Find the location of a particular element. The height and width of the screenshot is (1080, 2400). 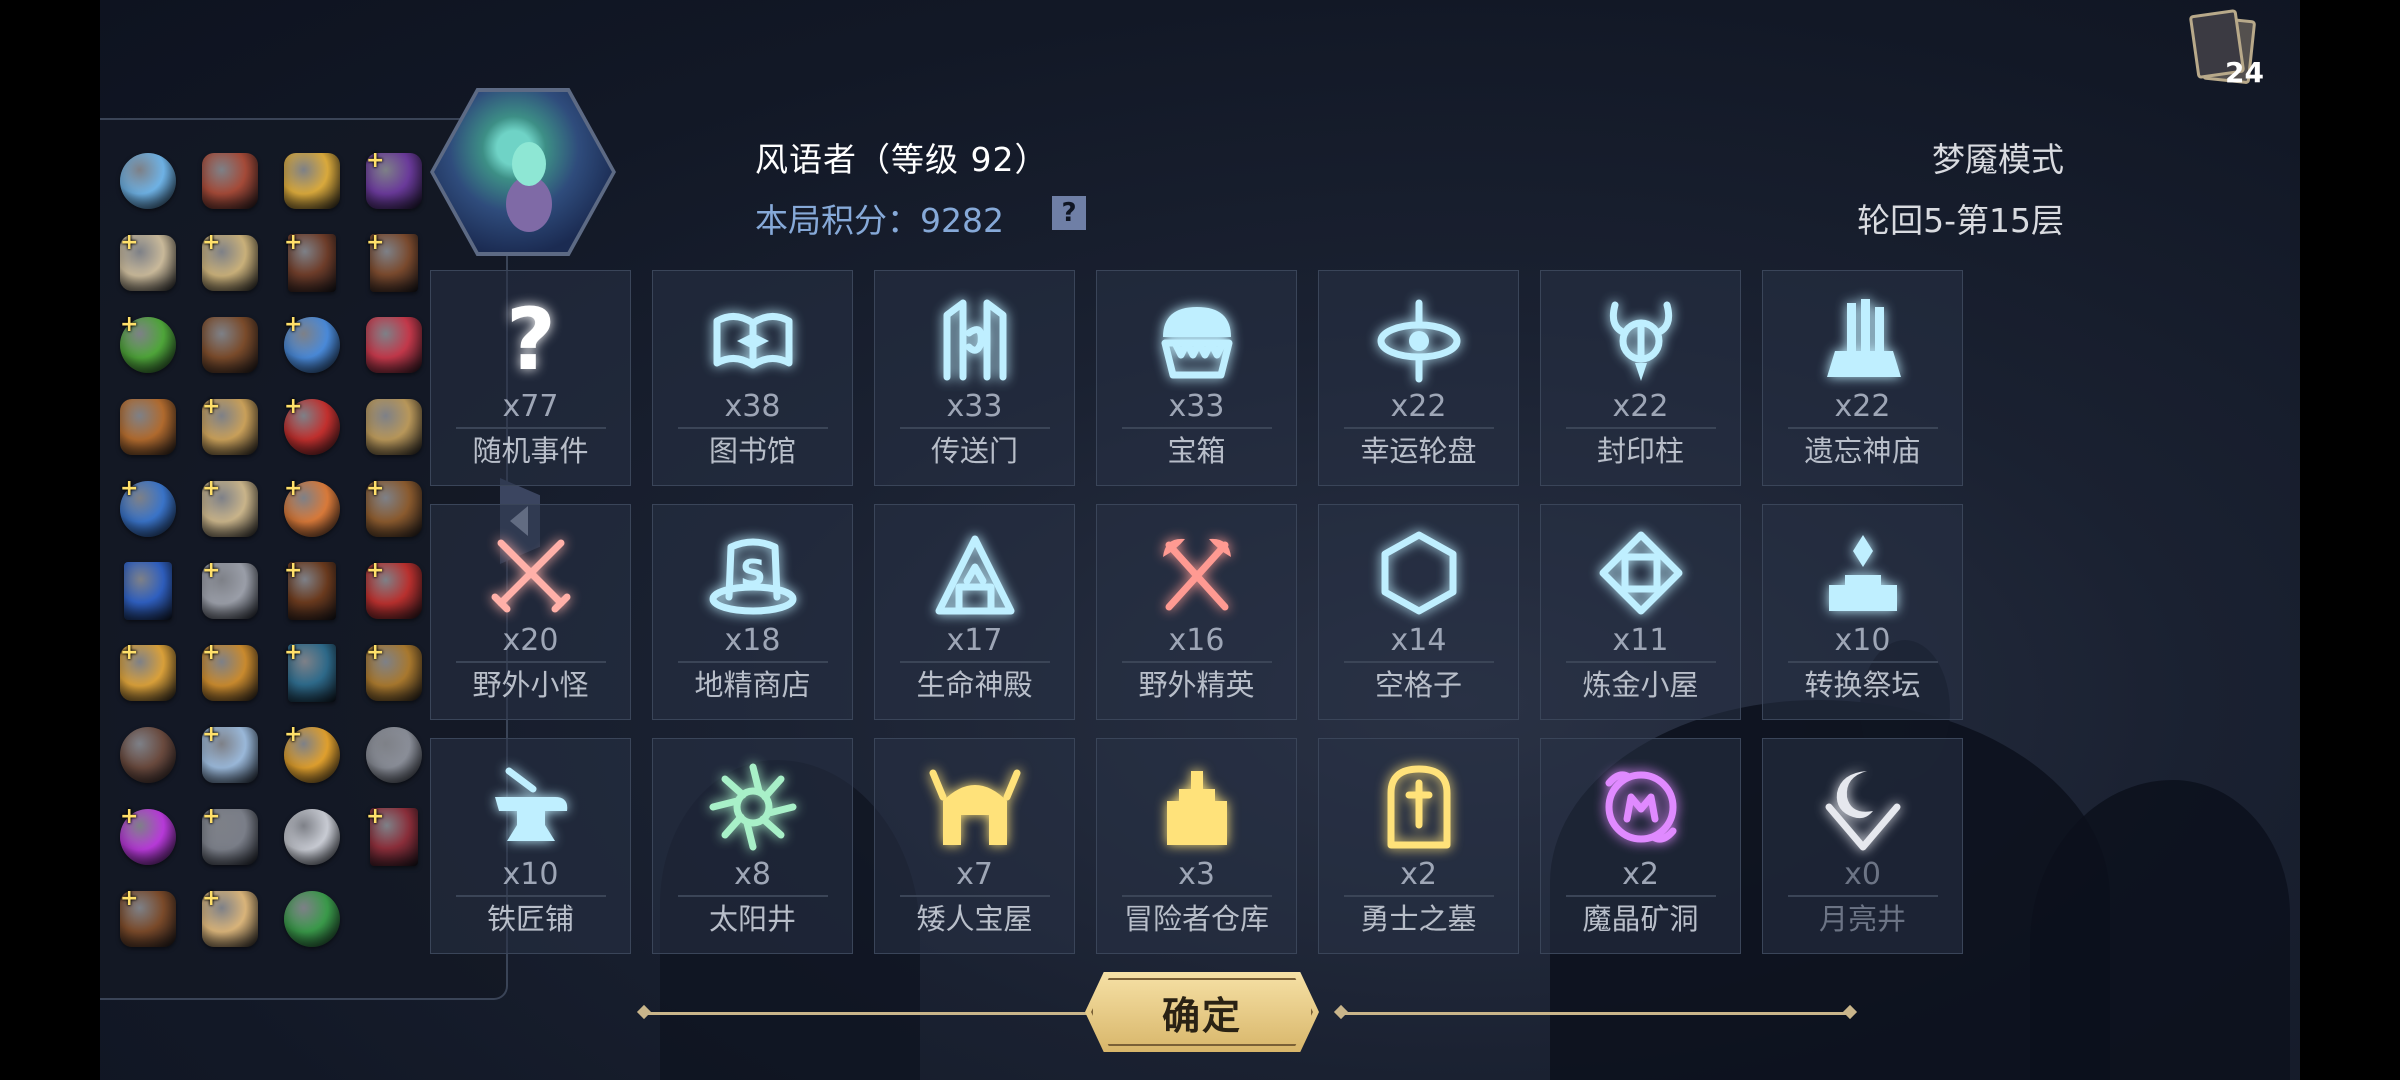

event-name: 幸运轮盘 is located at coordinates (1418, 451).